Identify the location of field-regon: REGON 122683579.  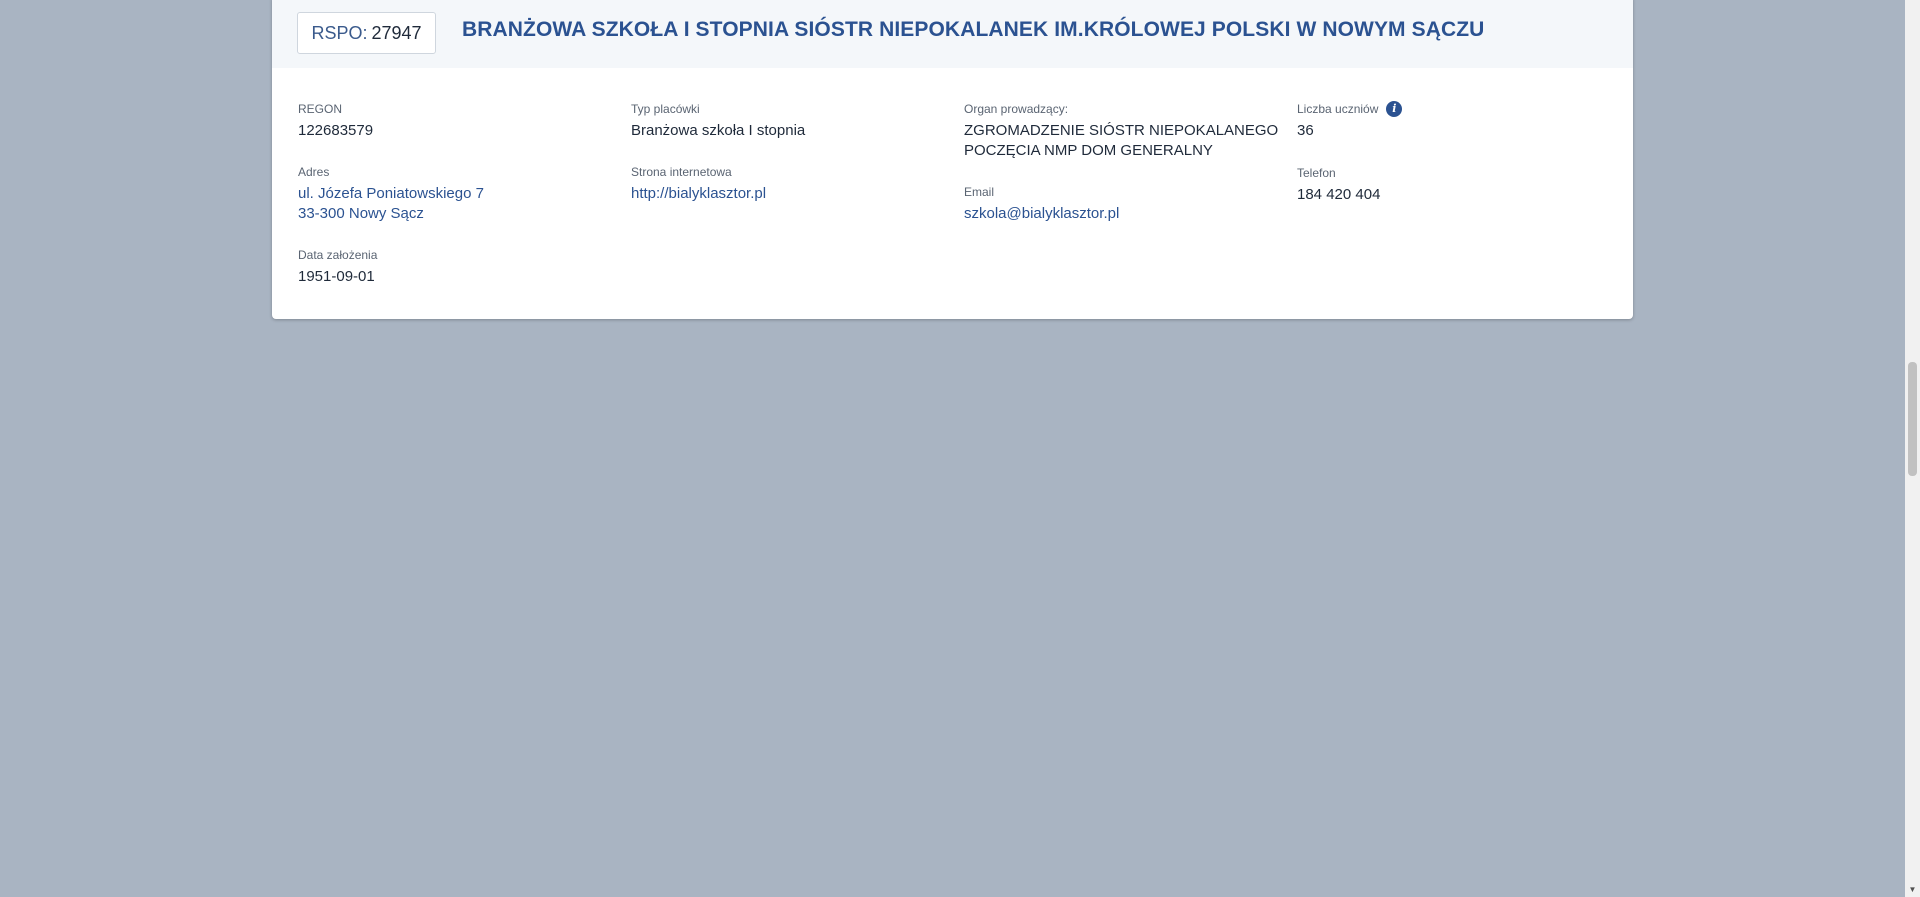
(335, 121).